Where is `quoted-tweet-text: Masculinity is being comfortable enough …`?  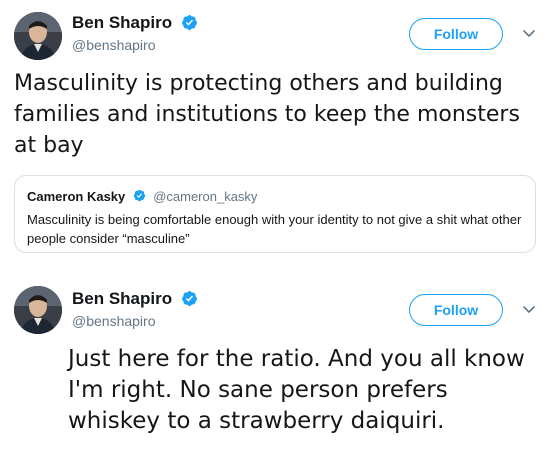 quoted-tweet-text: Masculinity is being comfortable enough … is located at coordinates (274, 229).